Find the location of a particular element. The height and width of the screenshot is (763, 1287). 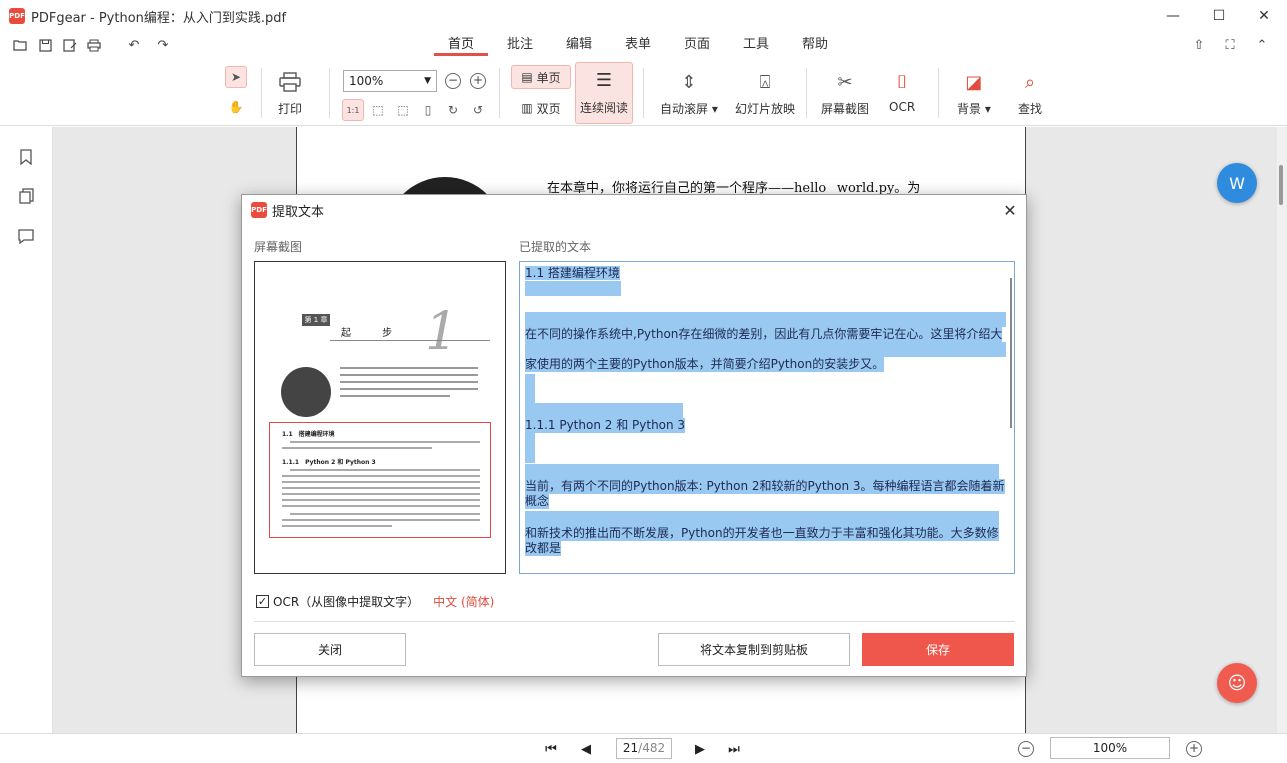

select-tool-icon: ➤ is located at coordinates (236, 77).